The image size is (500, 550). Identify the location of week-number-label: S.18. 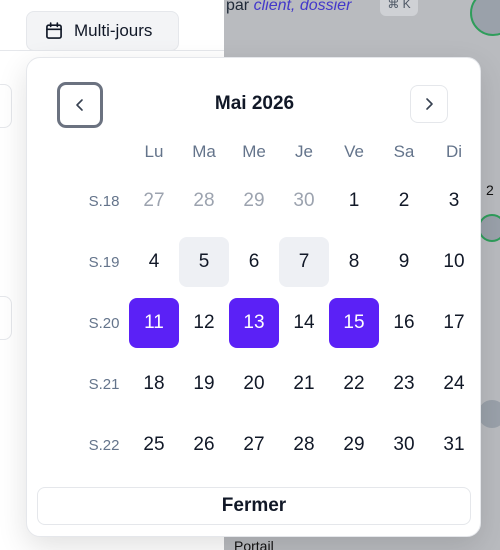
(104, 201).